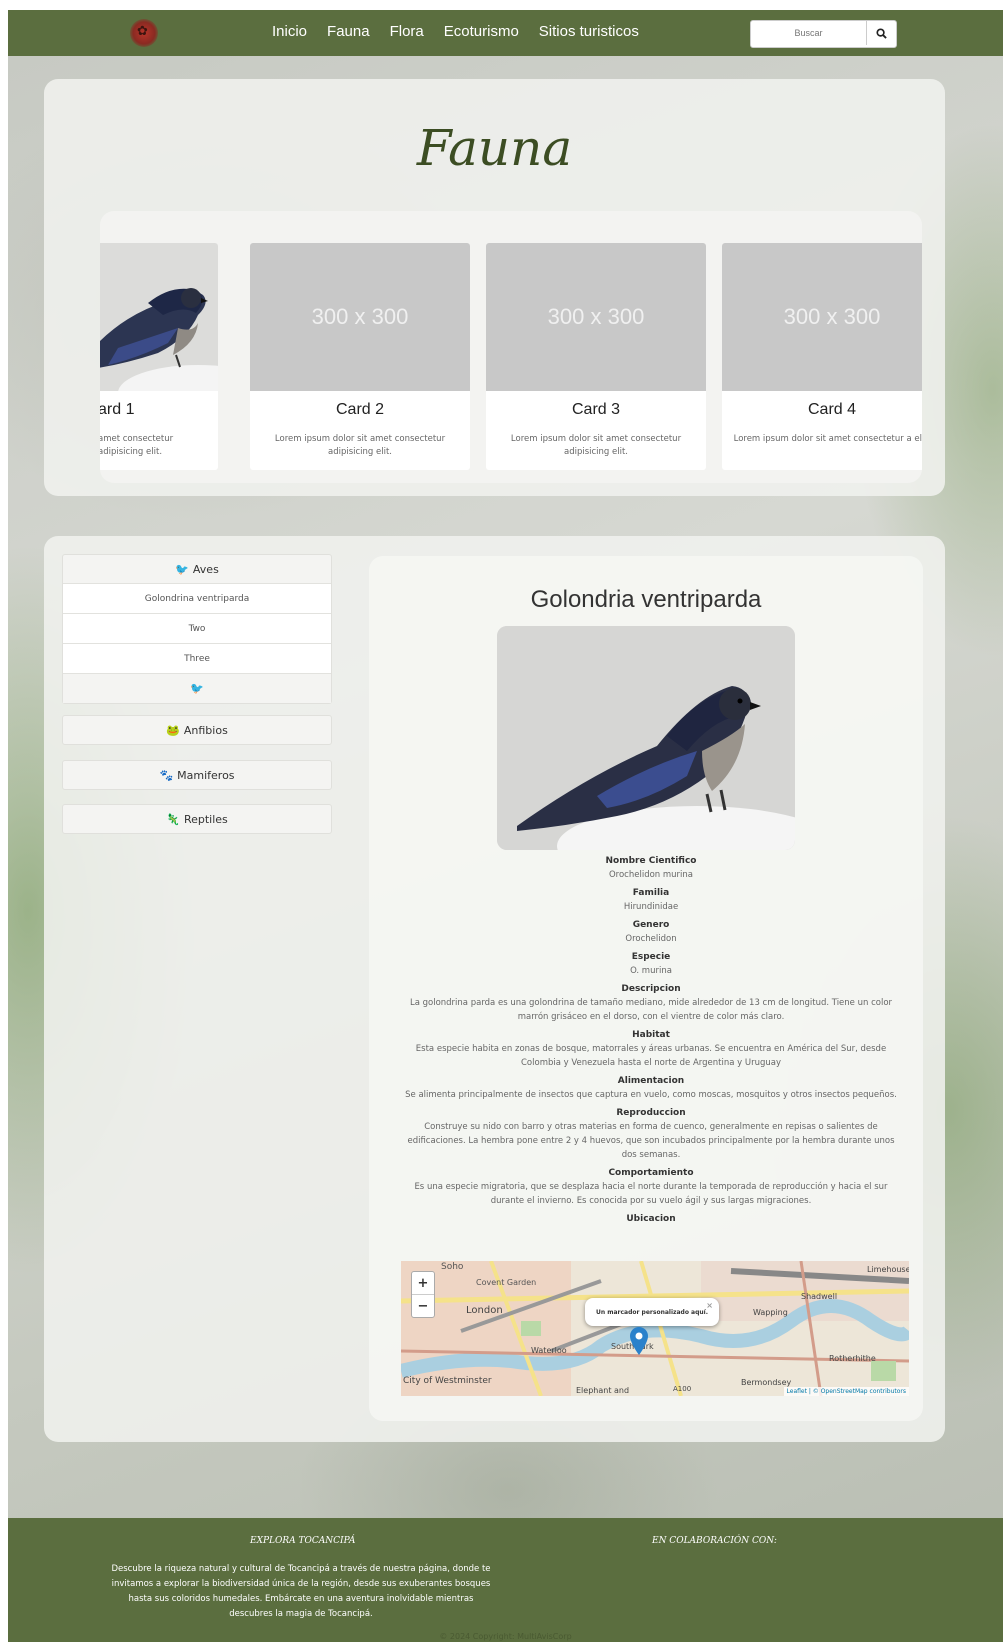 The height and width of the screenshot is (1642, 1003). I want to click on map-attribution: Leaflet | © OpenStreetMap contributors, so click(846, 1391).